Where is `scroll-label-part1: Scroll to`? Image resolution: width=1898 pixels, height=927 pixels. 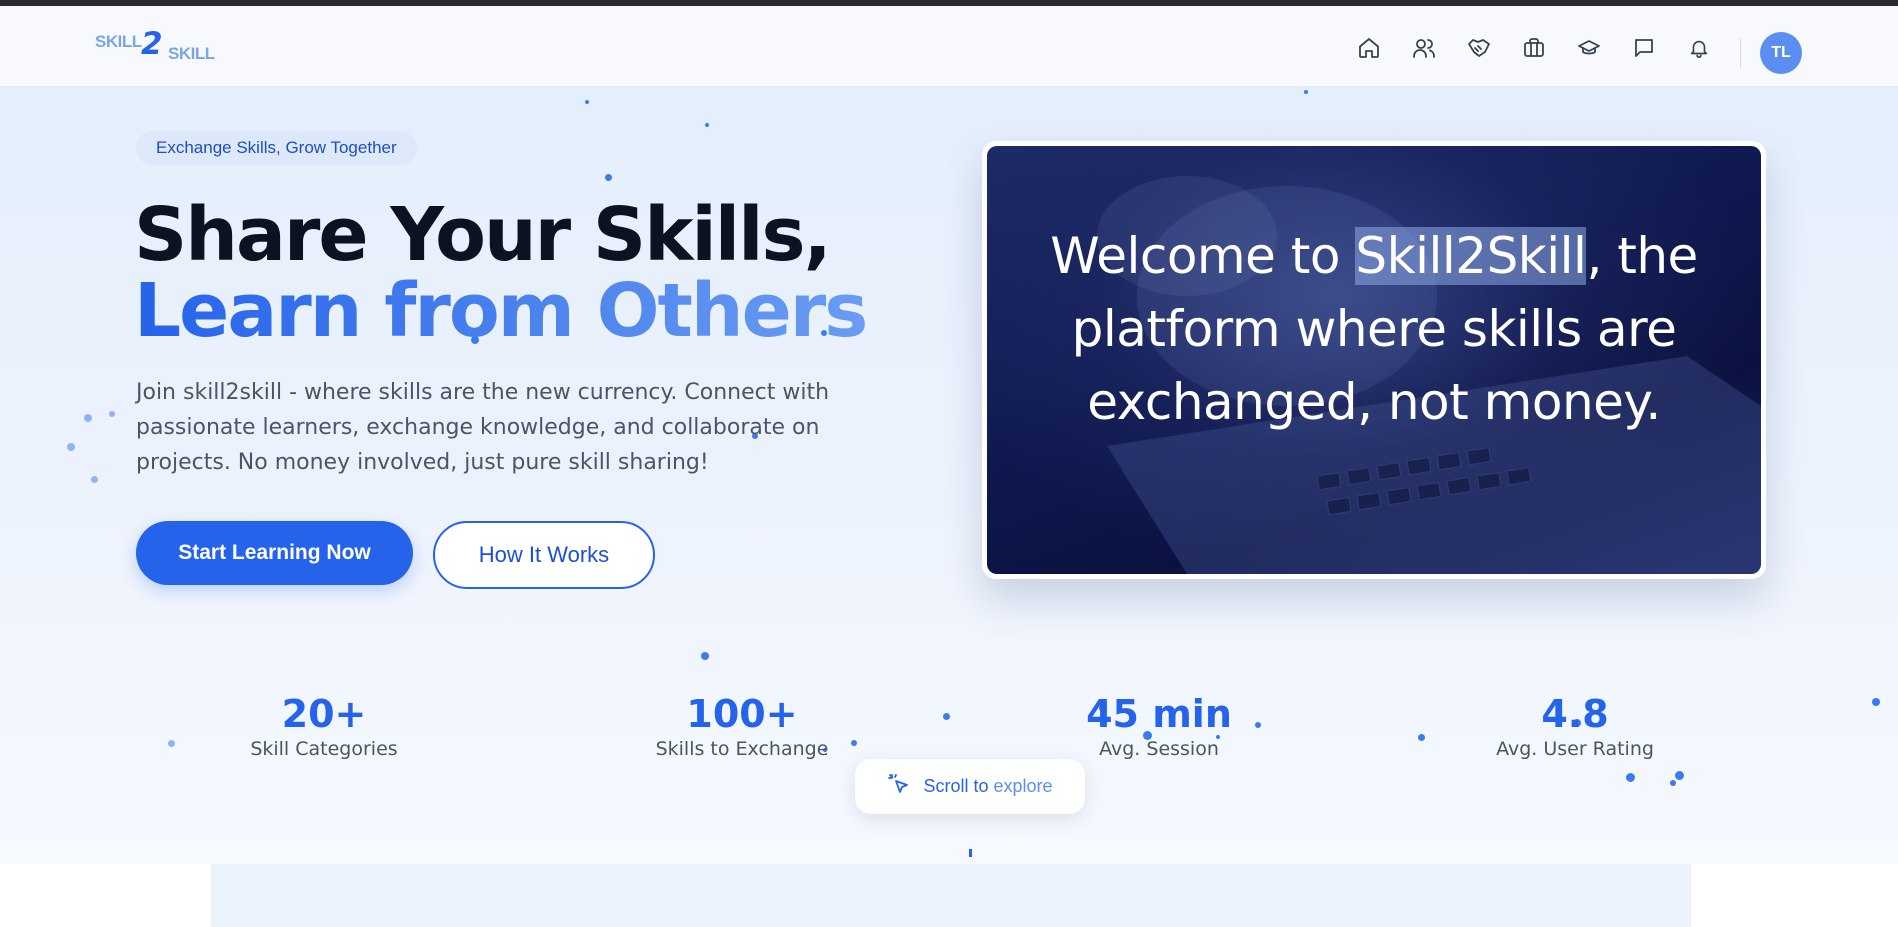 scroll-label-part1: Scroll to is located at coordinates (958, 786).